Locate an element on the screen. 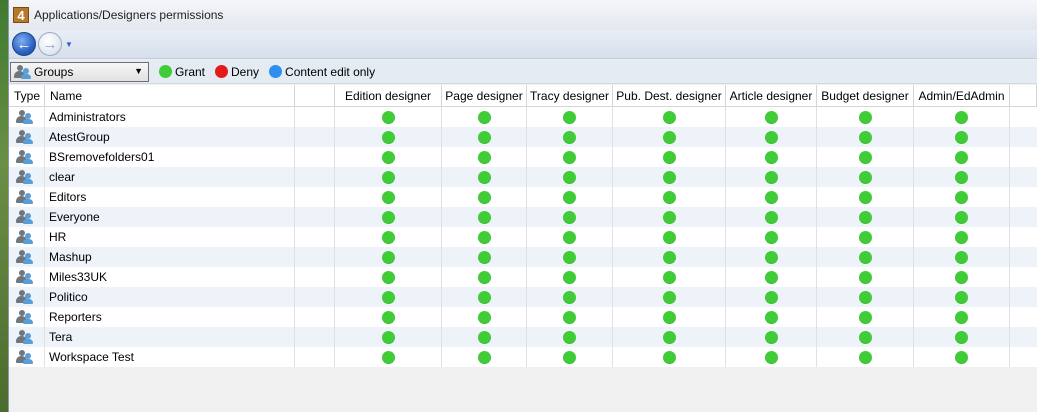 The image size is (1037, 412). table-row: Tera is located at coordinates (523, 337).